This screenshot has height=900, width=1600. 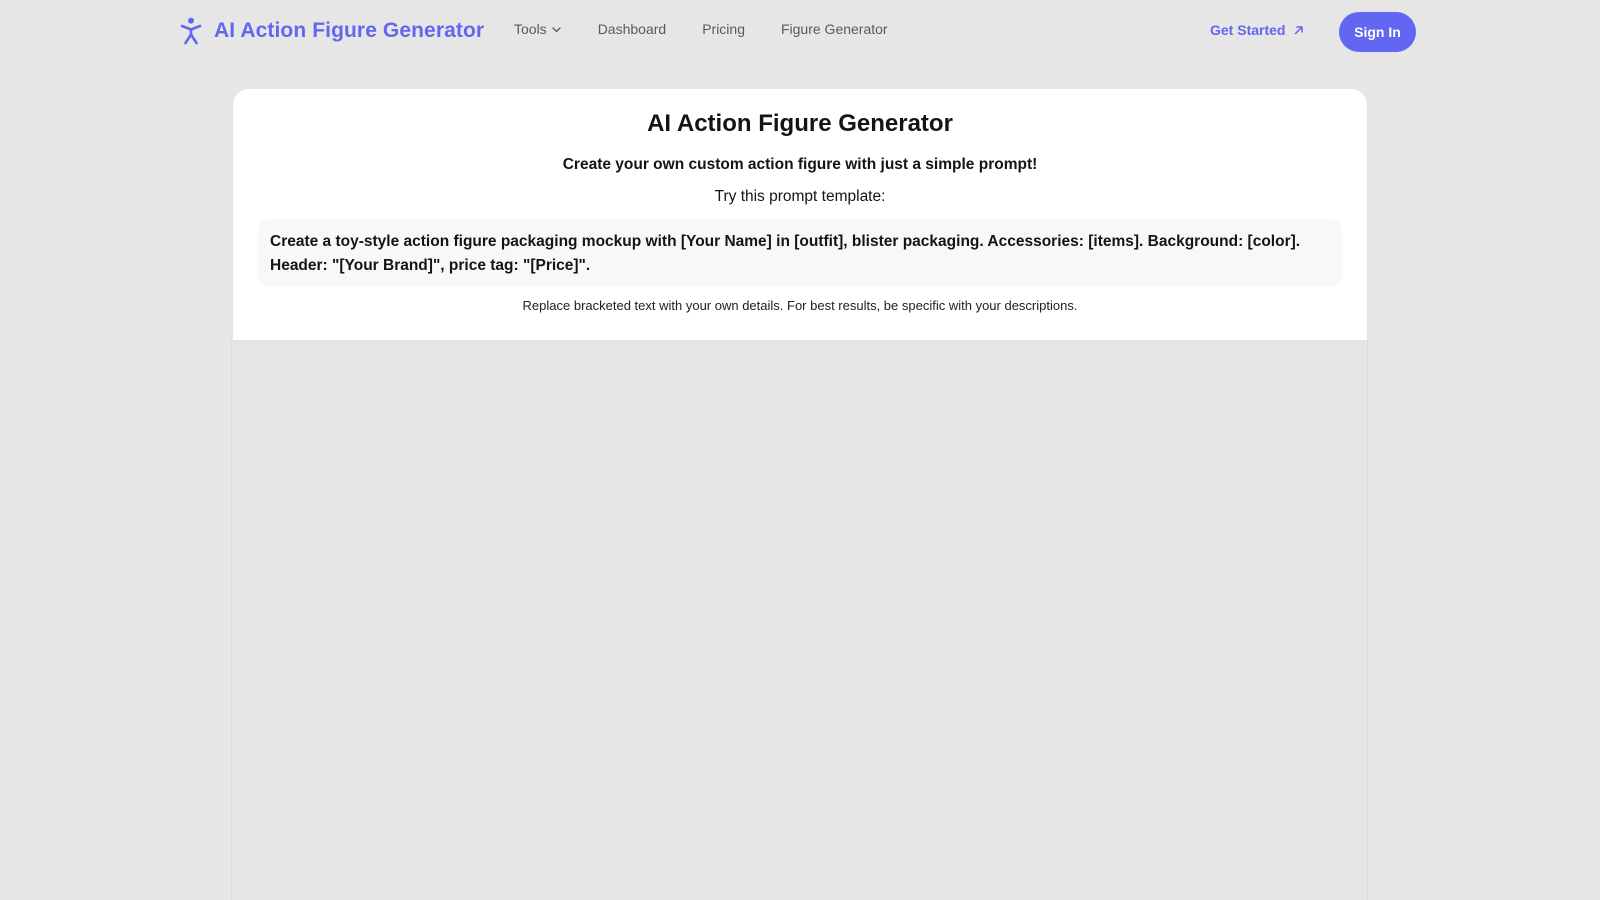 What do you see at coordinates (834, 29) in the screenshot?
I see `nav-item-figure-generator: Figure Generator` at bounding box center [834, 29].